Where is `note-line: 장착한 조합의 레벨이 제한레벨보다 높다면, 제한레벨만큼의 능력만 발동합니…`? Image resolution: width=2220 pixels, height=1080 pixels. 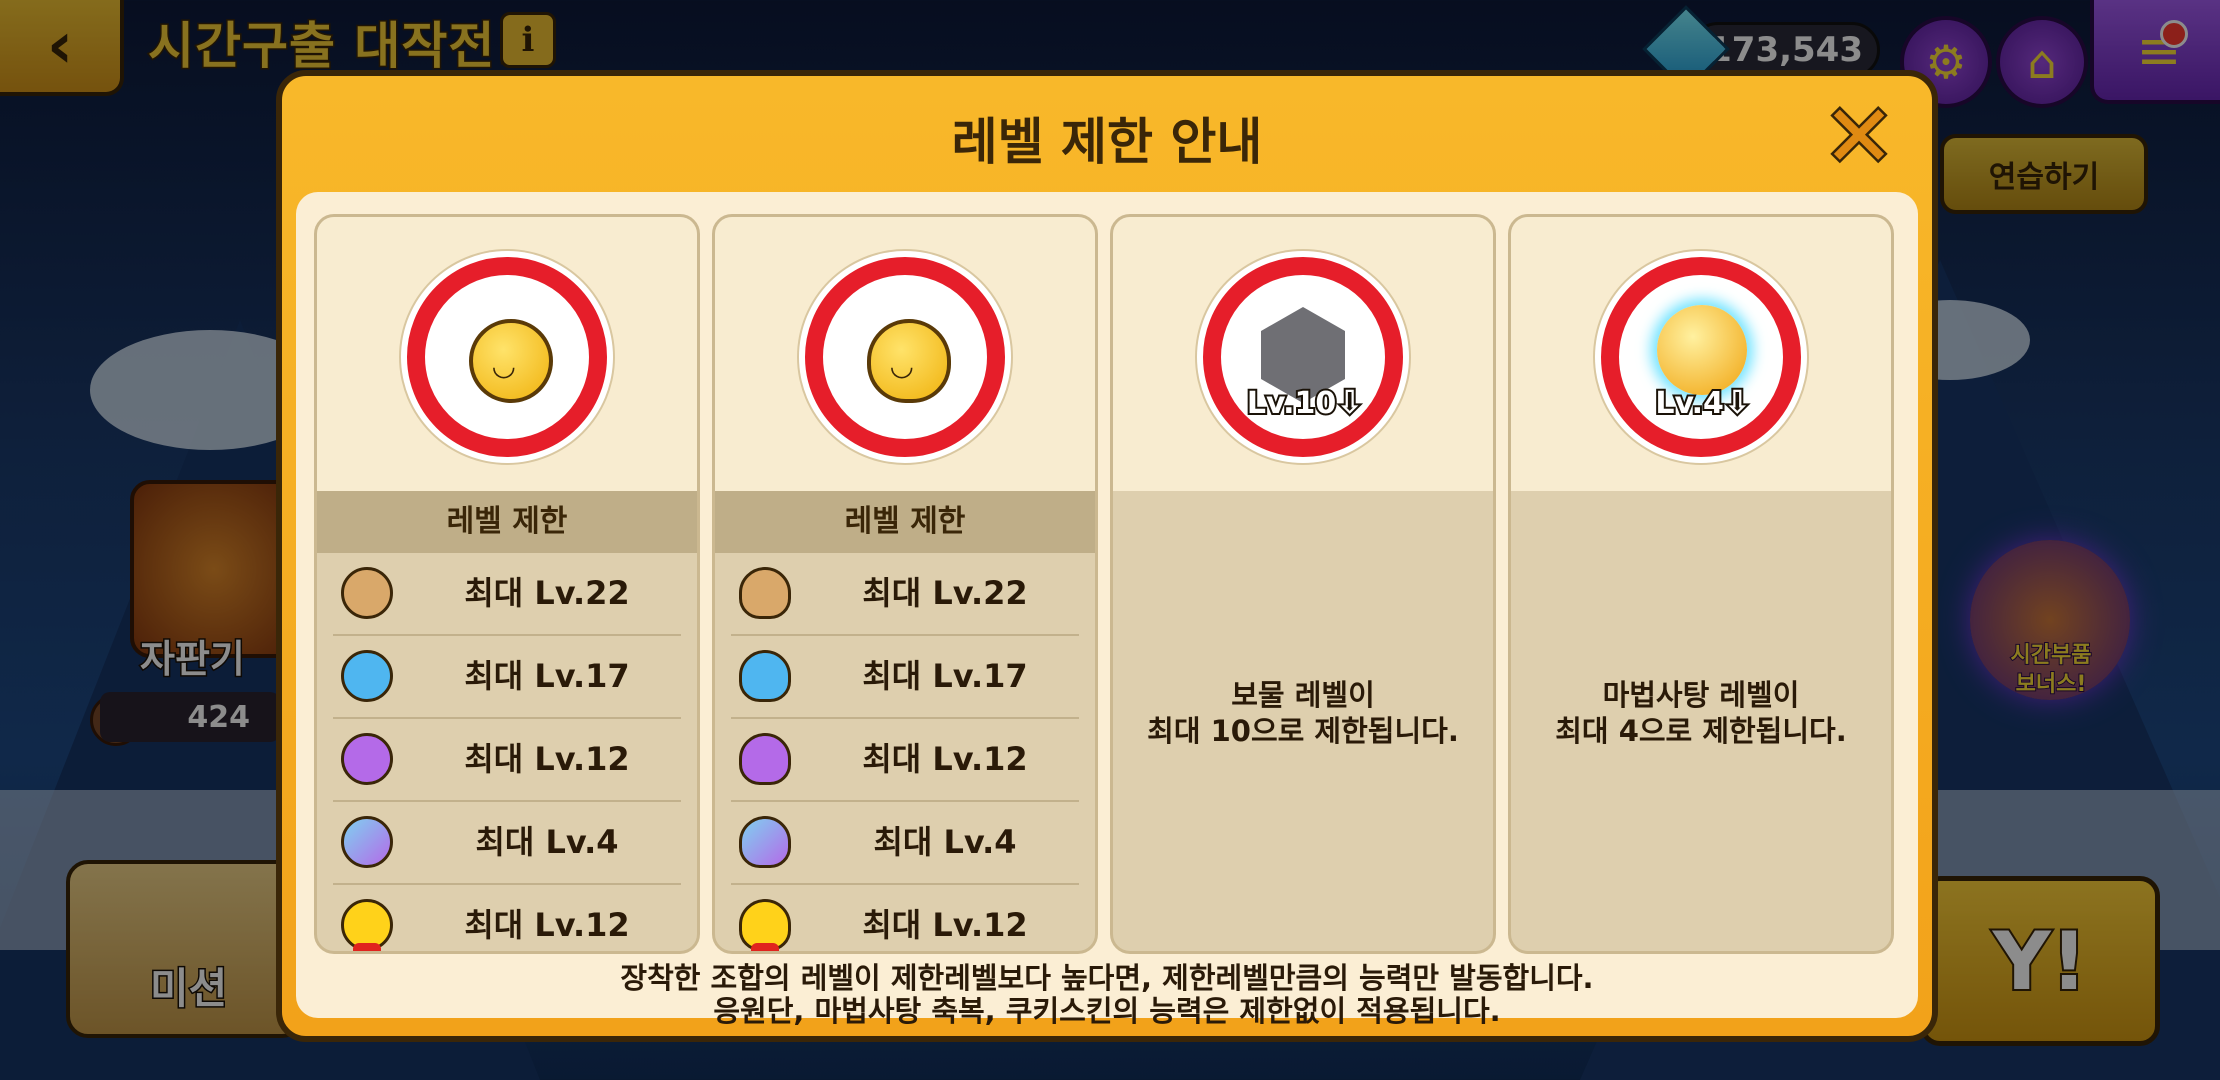 note-line: 장착한 조합의 레벨이 제한레벨보다 높다면, 제한레벨만큼의 능력만 발동합니… is located at coordinates (1107, 978).